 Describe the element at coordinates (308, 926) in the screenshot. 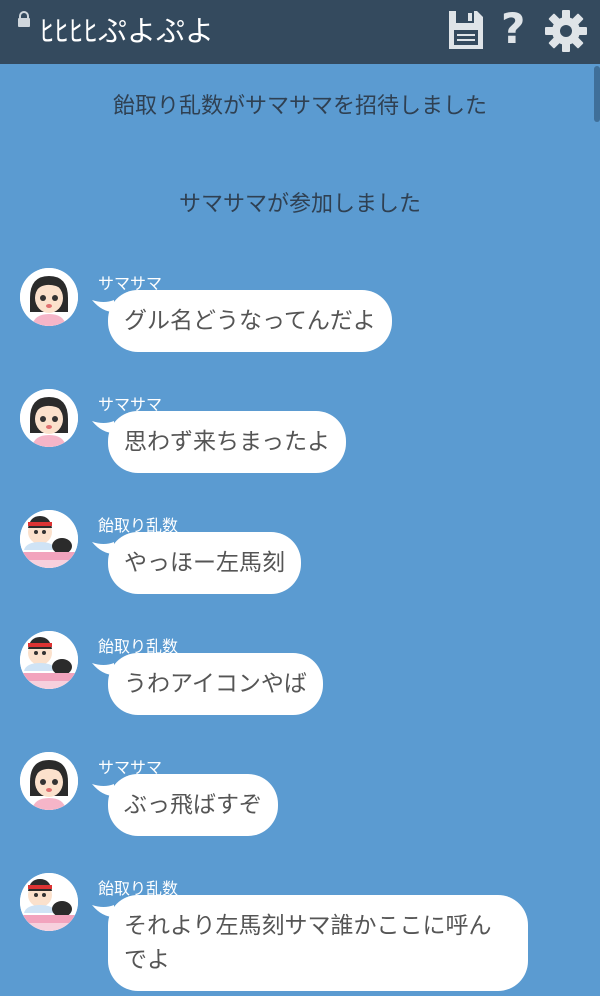

I see `message-text-line: それより左馬刻サマ誰かここに呼ん` at that location.